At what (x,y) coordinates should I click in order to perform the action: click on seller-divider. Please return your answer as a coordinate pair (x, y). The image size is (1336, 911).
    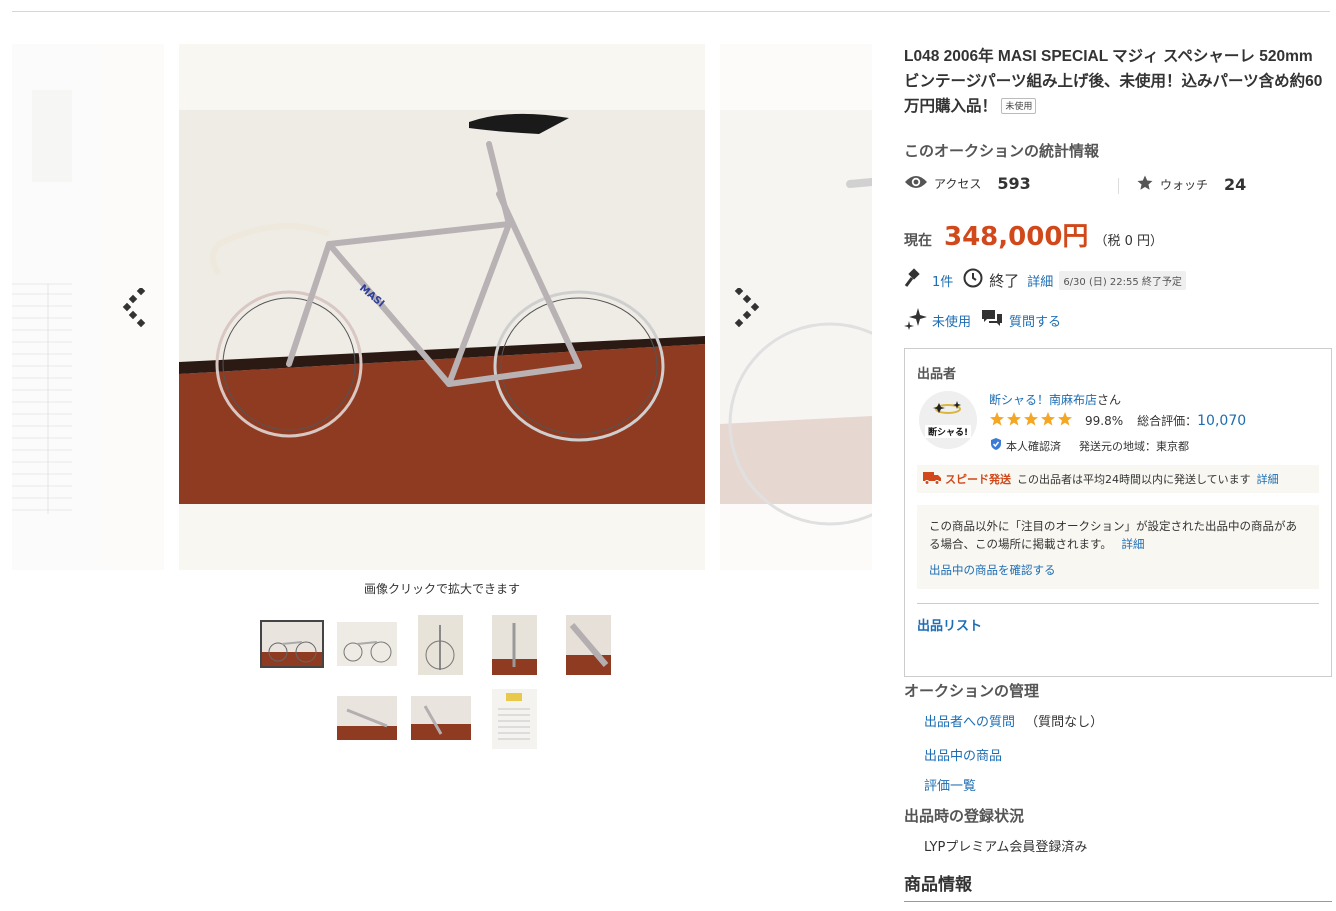
    Looking at the image, I should click on (1118, 603).